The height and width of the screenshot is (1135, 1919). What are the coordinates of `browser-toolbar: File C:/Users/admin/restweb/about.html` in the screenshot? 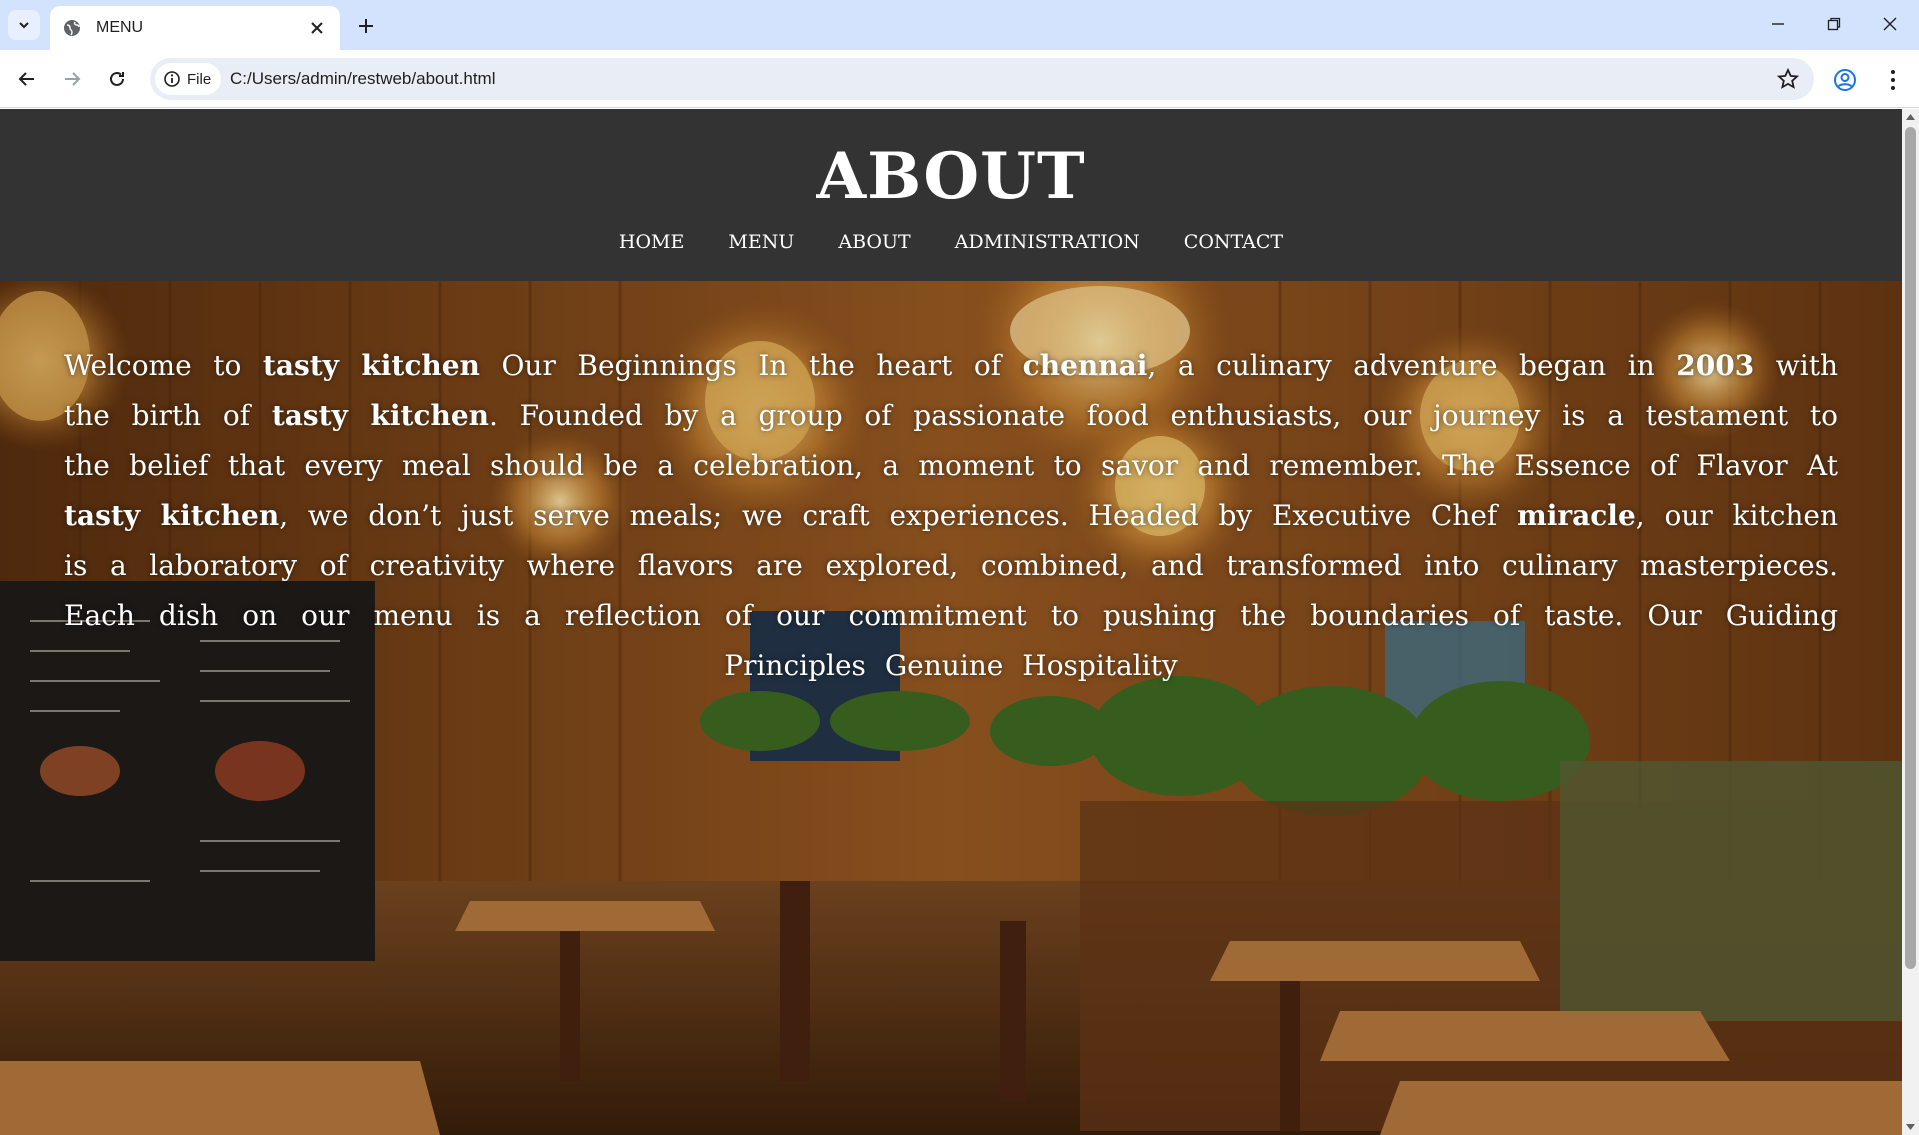 It's located at (959, 79).